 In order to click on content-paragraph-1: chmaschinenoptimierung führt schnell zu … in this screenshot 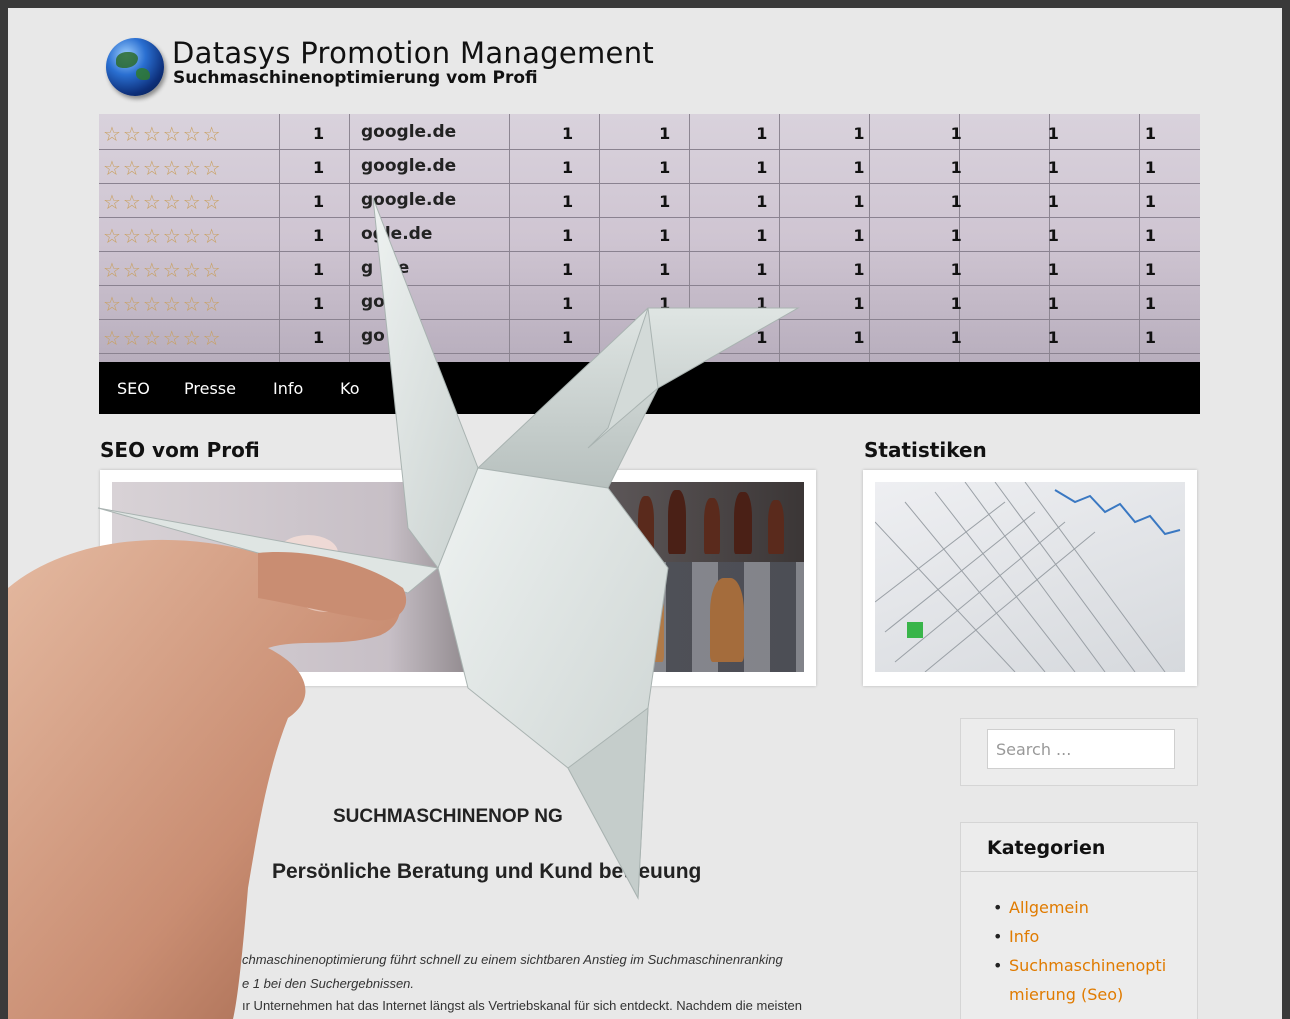, I will do `click(512, 959)`.